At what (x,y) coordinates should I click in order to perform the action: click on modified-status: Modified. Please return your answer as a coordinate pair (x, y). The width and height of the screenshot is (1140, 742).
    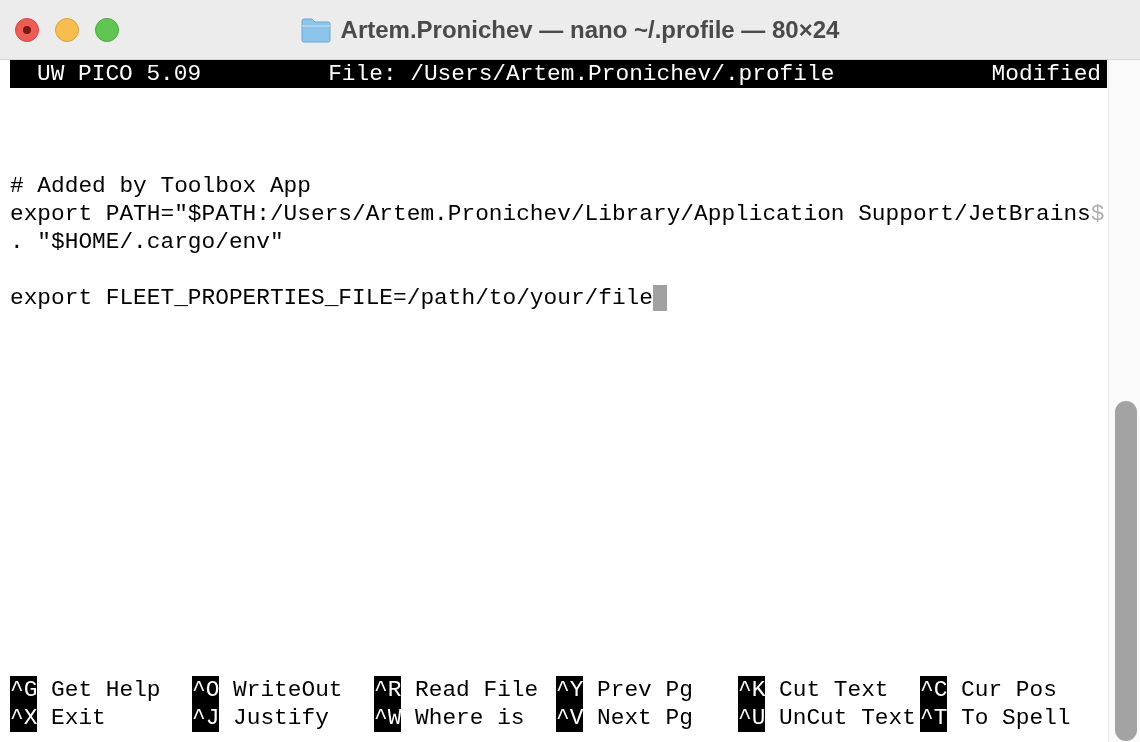
    Looking at the image, I should click on (1046, 74).